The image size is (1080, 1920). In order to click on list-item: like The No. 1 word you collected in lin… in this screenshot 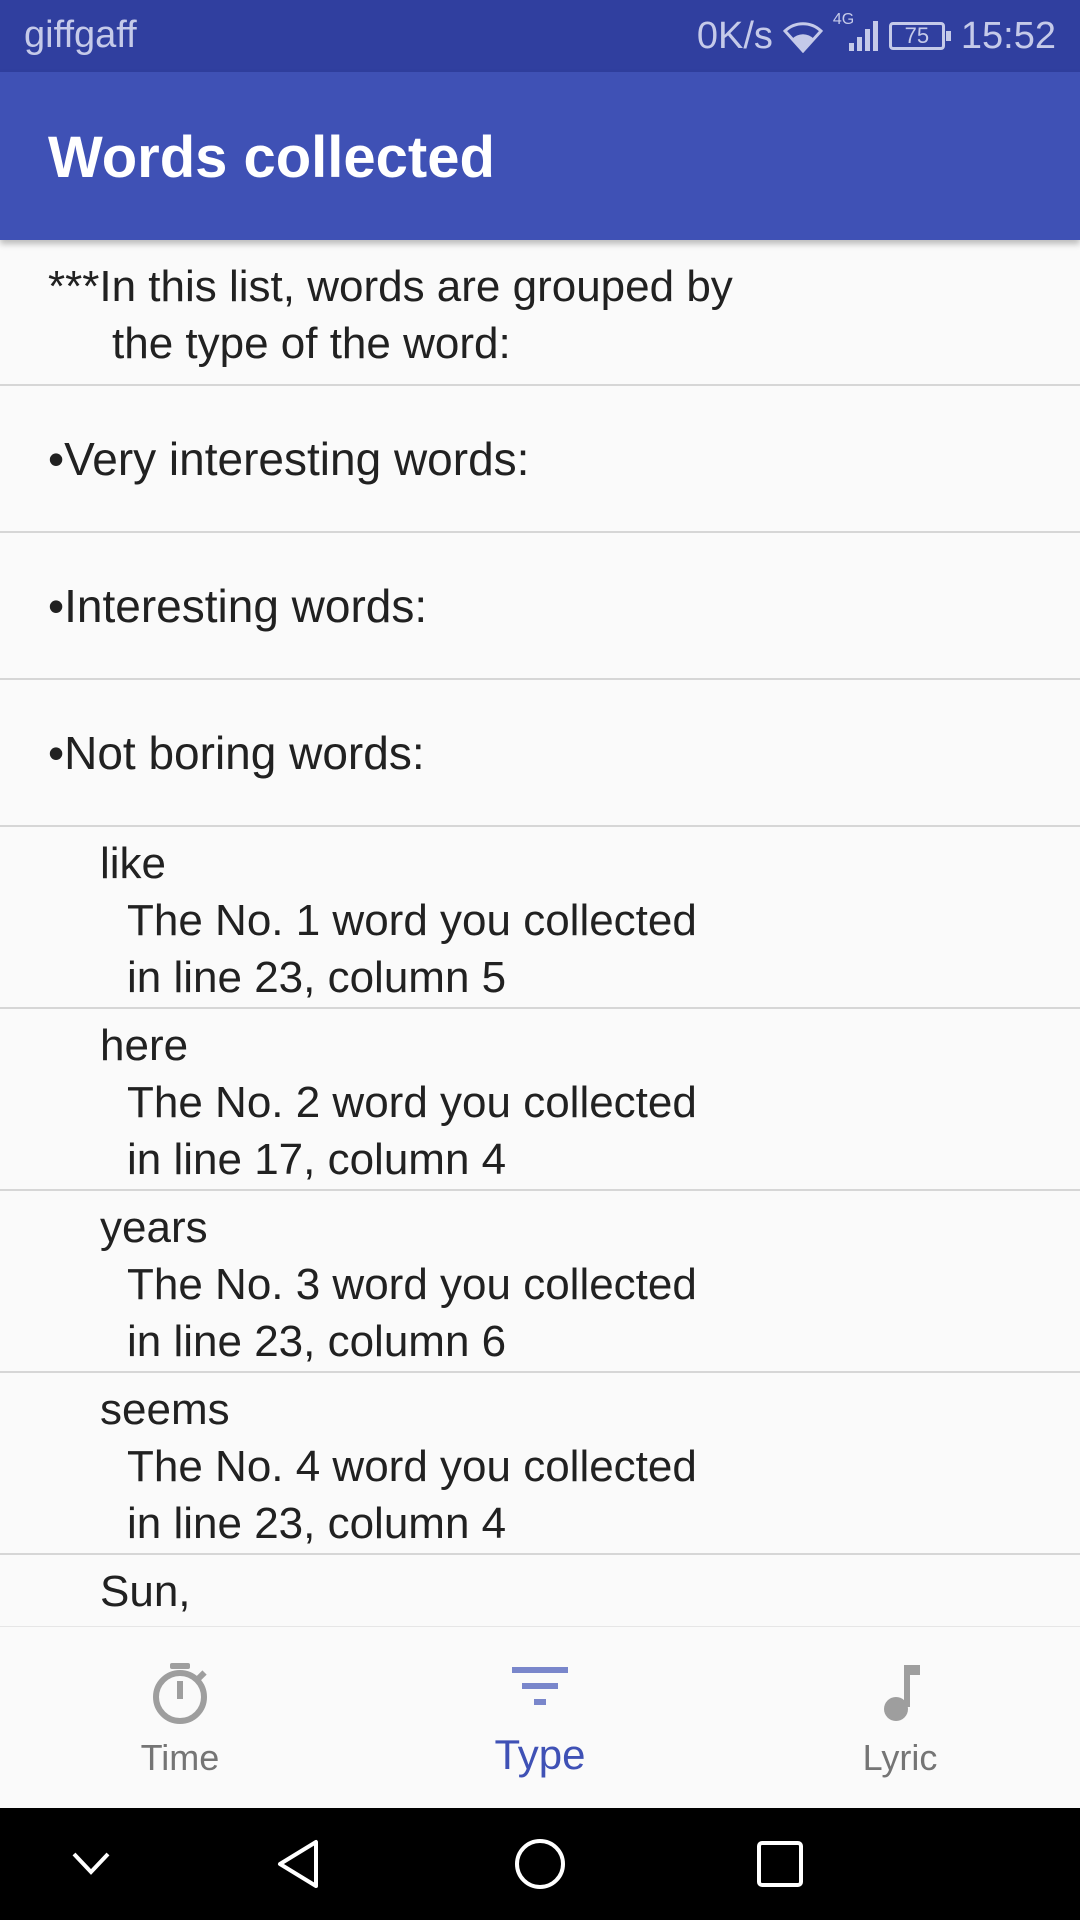, I will do `click(540, 918)`.